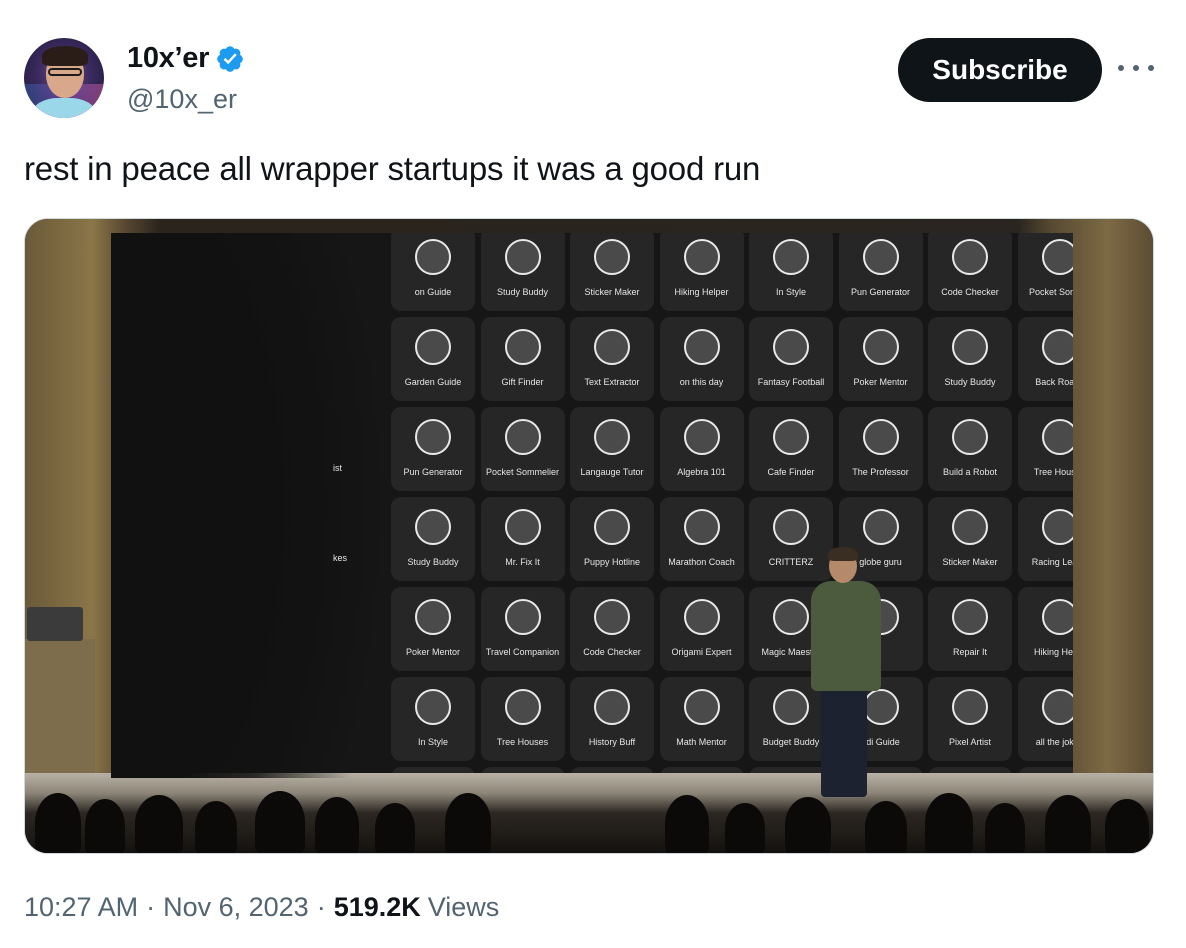 The width and height of the screenshot is (1186, 948). I want to click on avatar, so click(64, 78).